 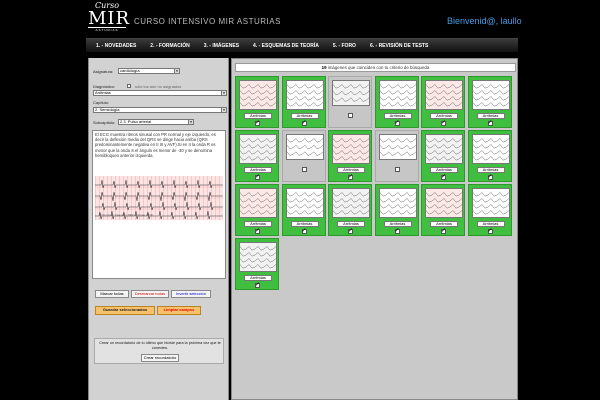 I want to click on logo-main: MIR, so click(x=109, y=18).